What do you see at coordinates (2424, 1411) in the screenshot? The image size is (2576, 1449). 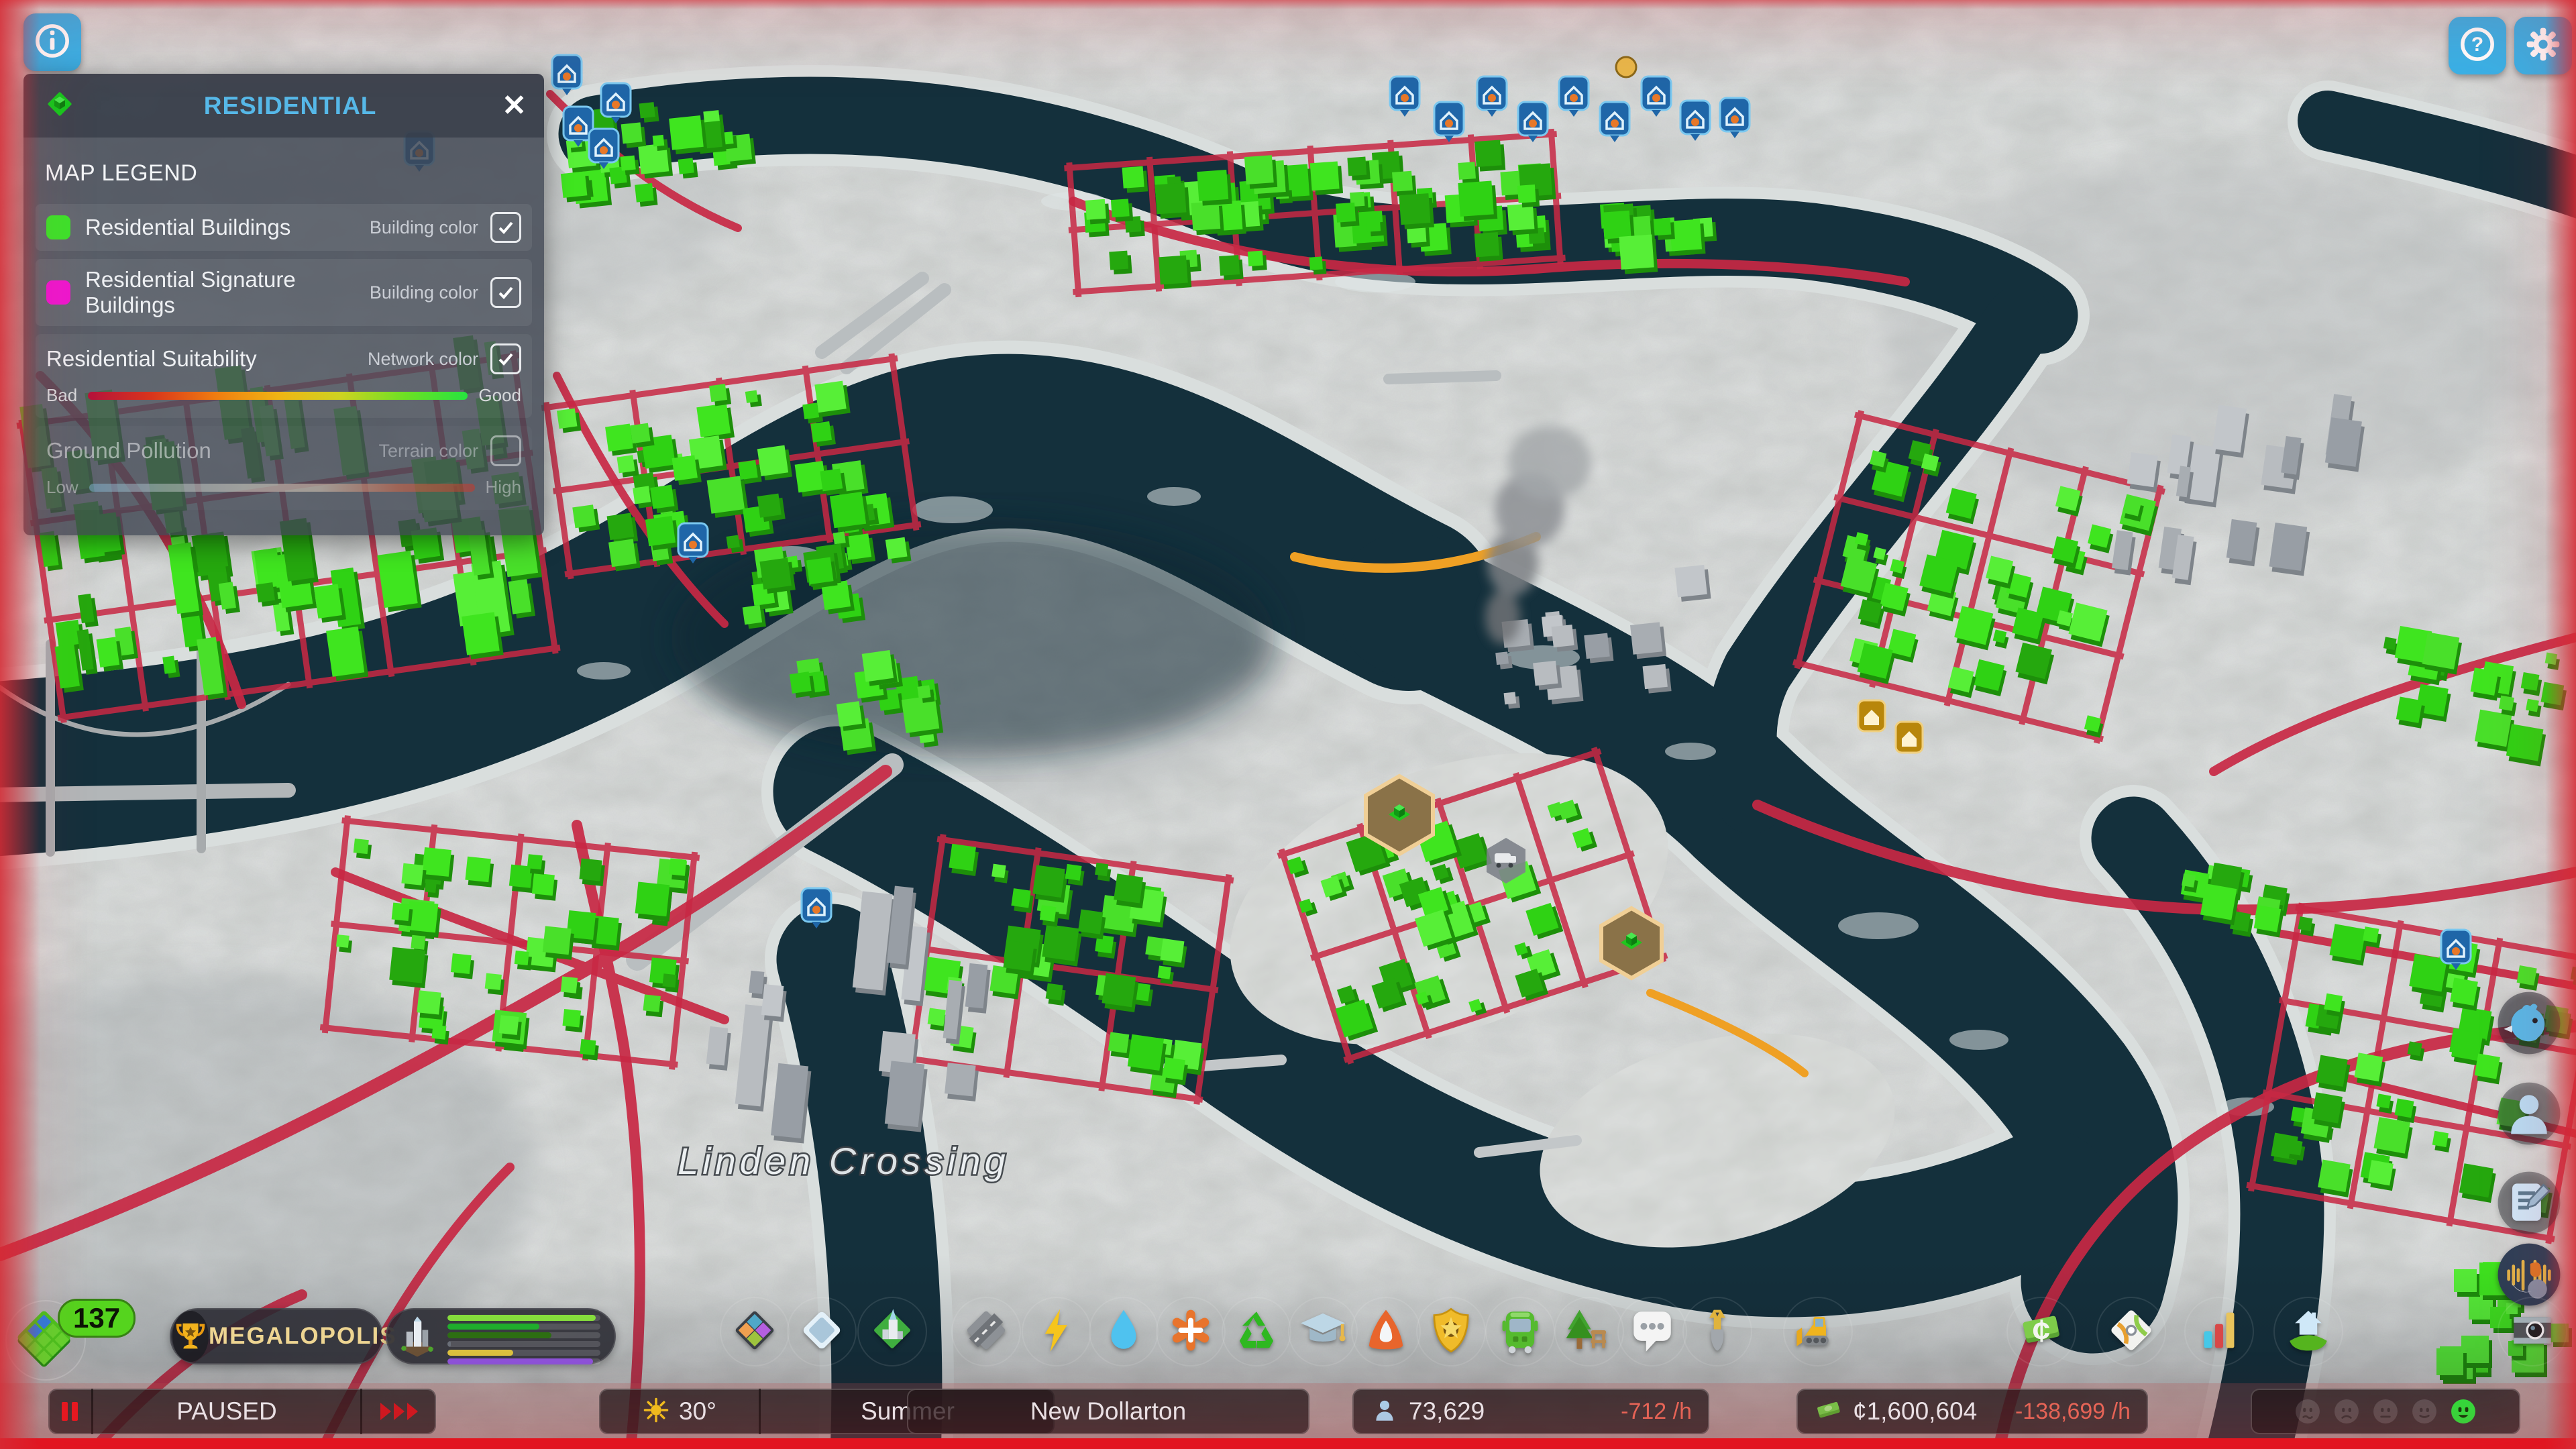 I see `happiness-face-content` at bounding box center [2424, 1411].